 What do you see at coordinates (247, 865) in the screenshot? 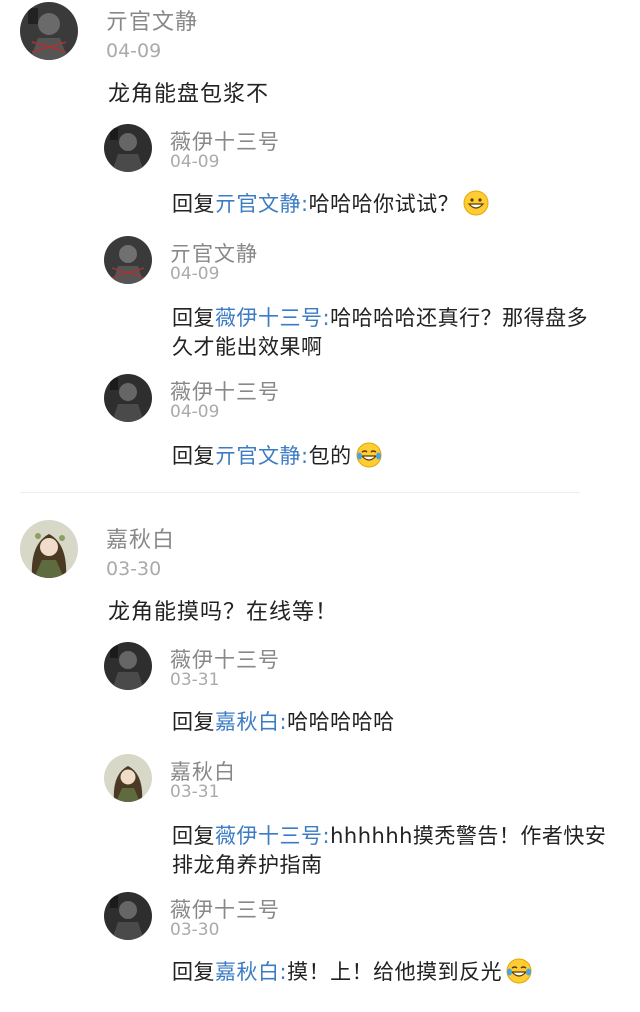
I see `reply-content-line2: 排龙角养护指南` at bounding box center [247, 865].